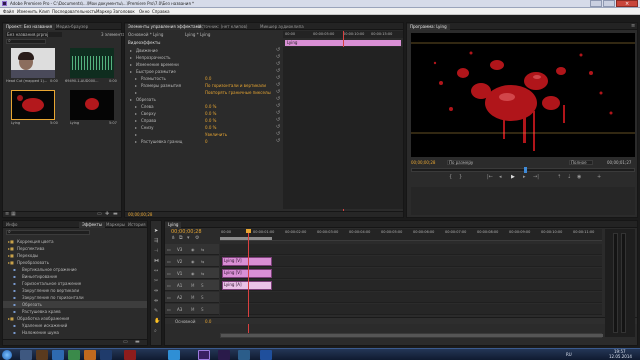  I want to click on taskbar-app-browser, so click(58, 355).